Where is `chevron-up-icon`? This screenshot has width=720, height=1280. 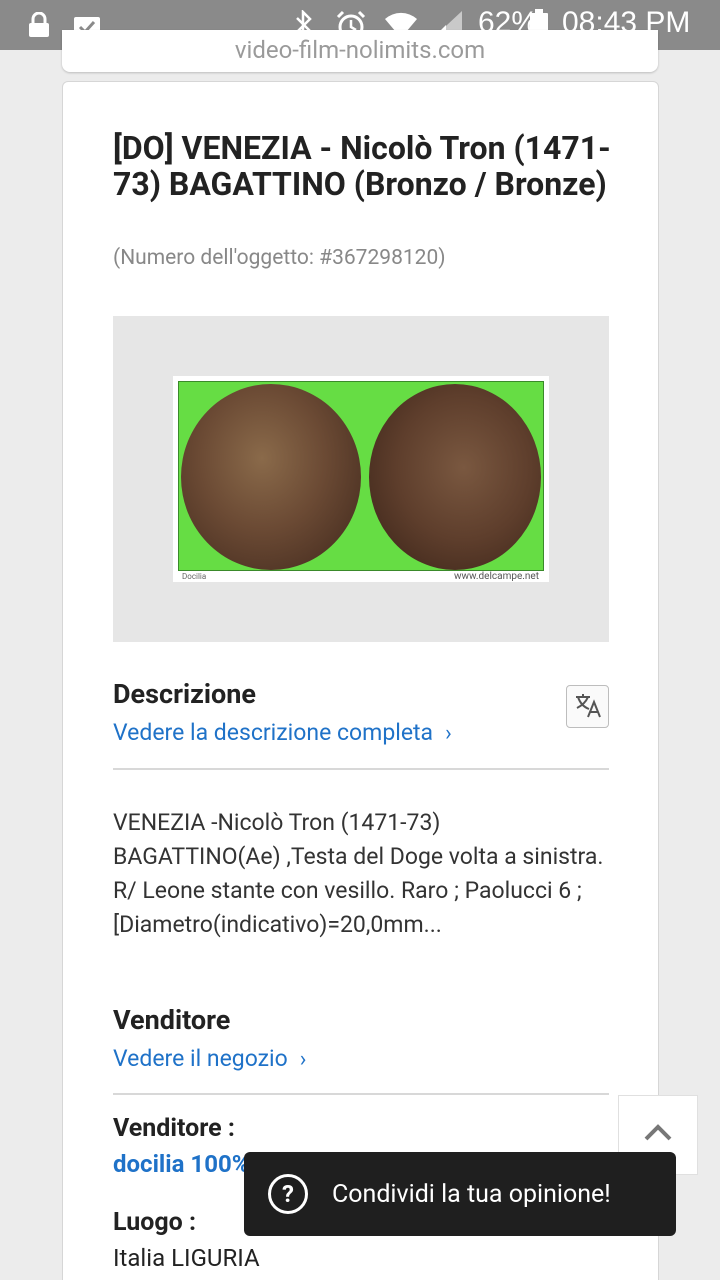 chevron-up-icon is located at coordinates (658, 1135).